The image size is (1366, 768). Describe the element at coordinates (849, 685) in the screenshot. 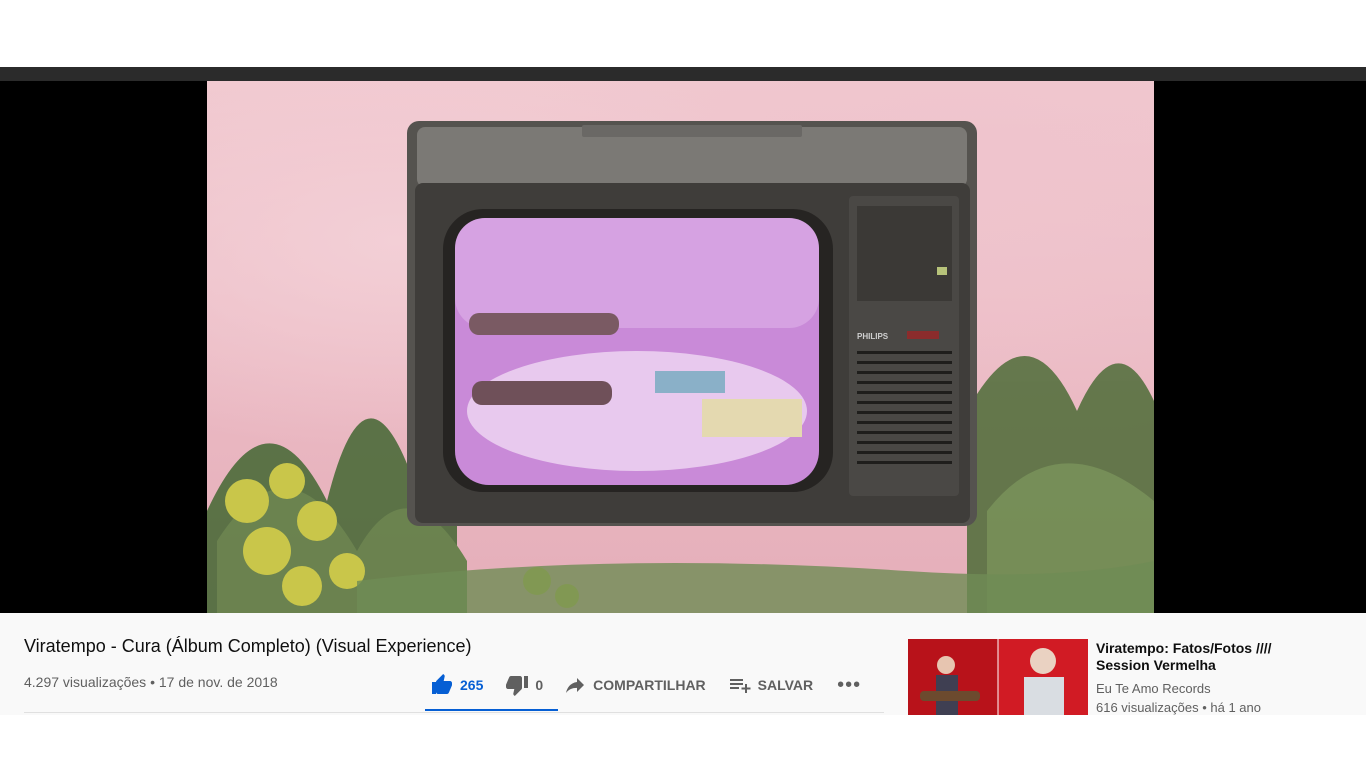

I see `more-actions-icon: •••` at that location.